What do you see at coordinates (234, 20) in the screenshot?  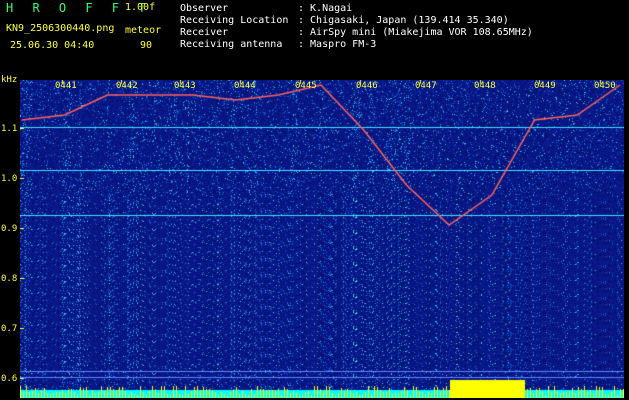 I see `location-key: Receiving Location` at bounding box center [234, 20].